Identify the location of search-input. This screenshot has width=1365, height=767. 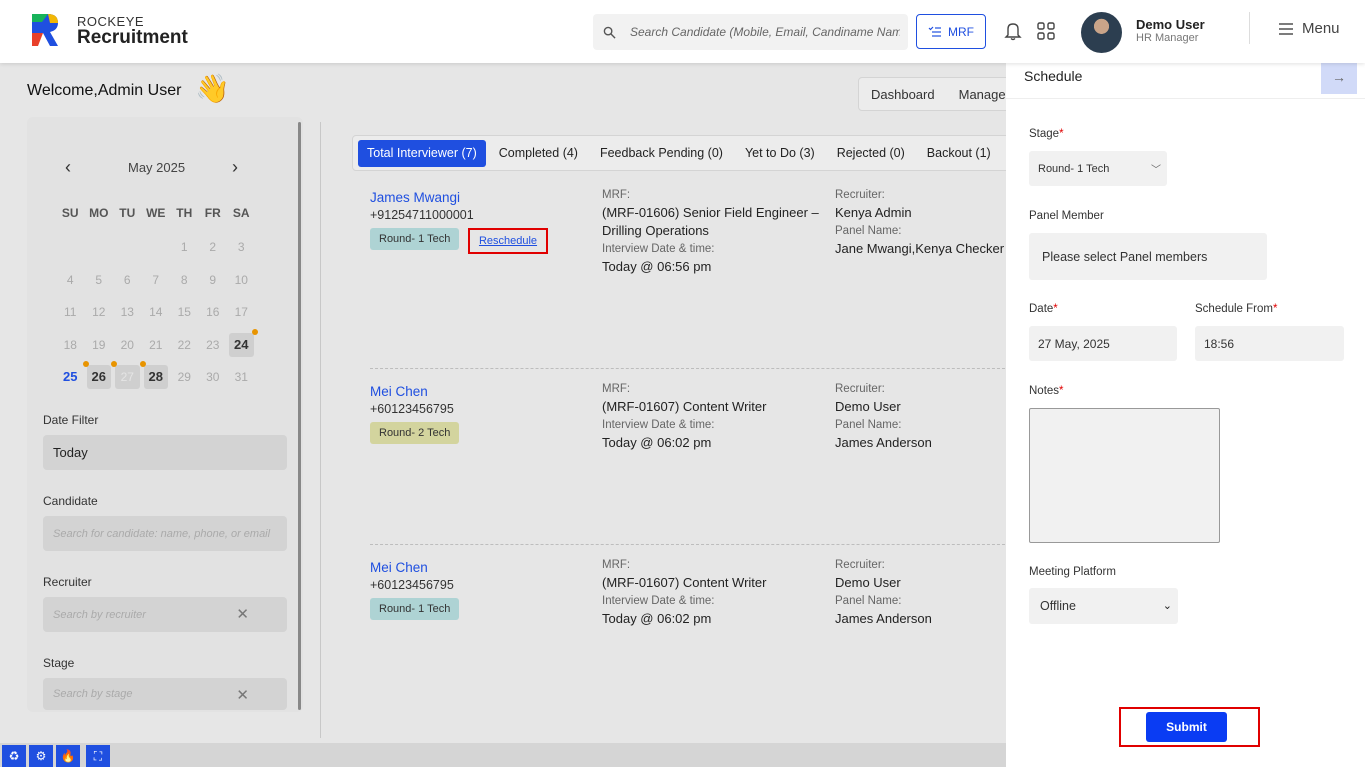
(765, 32).